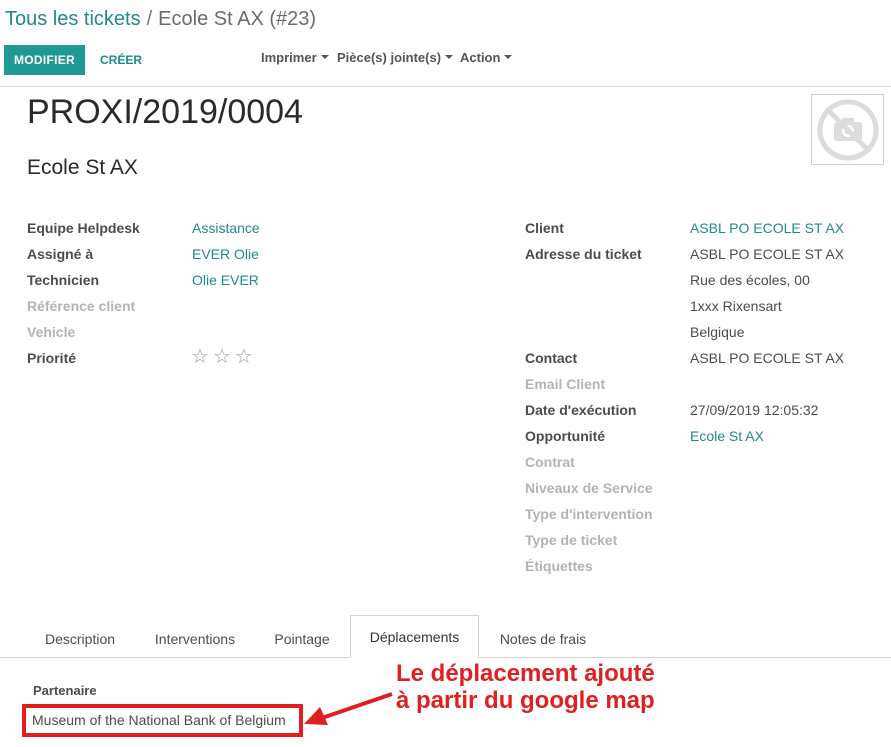 This screenshot has width=891, height=747. What do you see at coordinates (583, 254) in the screenshot?
I see `ticket-address-label: Adresse du ticket` at bounding box center [583, 254].